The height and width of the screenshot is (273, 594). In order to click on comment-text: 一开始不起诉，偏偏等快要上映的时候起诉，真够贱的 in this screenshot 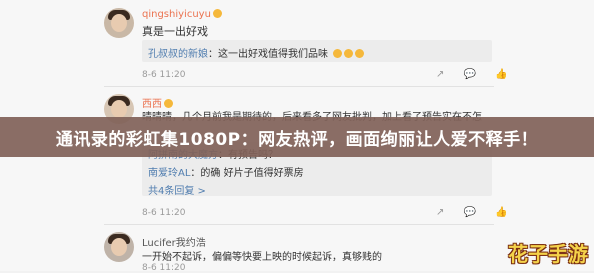, I will do `click(262, 257)`.